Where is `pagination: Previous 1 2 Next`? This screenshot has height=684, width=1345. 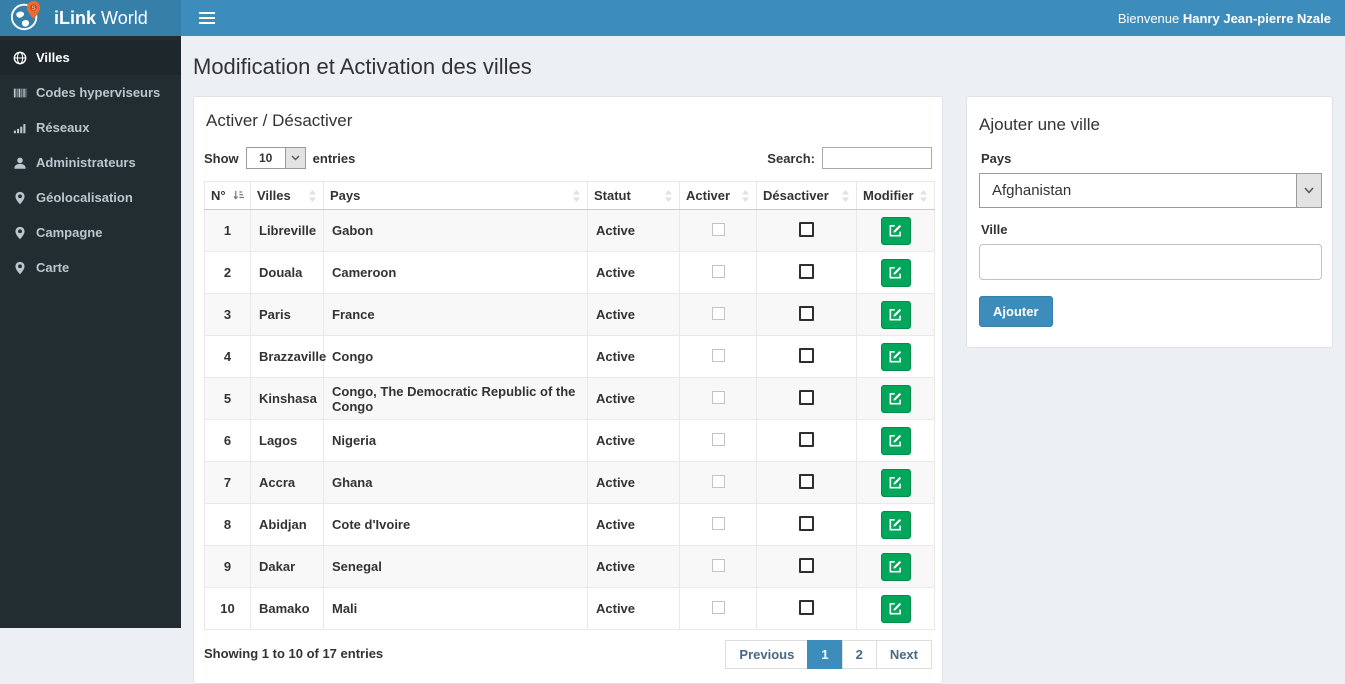
pagination: Previous 1 2 Next is located at coordinates (829, 654).